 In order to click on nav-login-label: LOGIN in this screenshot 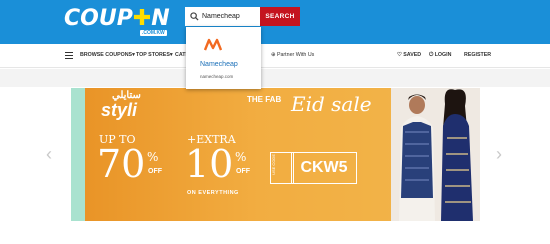, I will do `click(443, 55)`.